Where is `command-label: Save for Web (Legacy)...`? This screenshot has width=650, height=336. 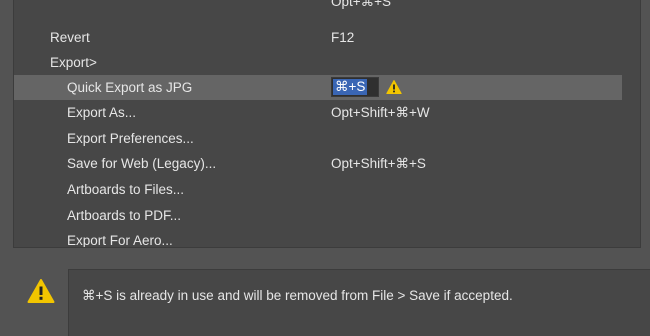 command-label: Save for Web (Legacy)... is located at coordinates (142, 163).